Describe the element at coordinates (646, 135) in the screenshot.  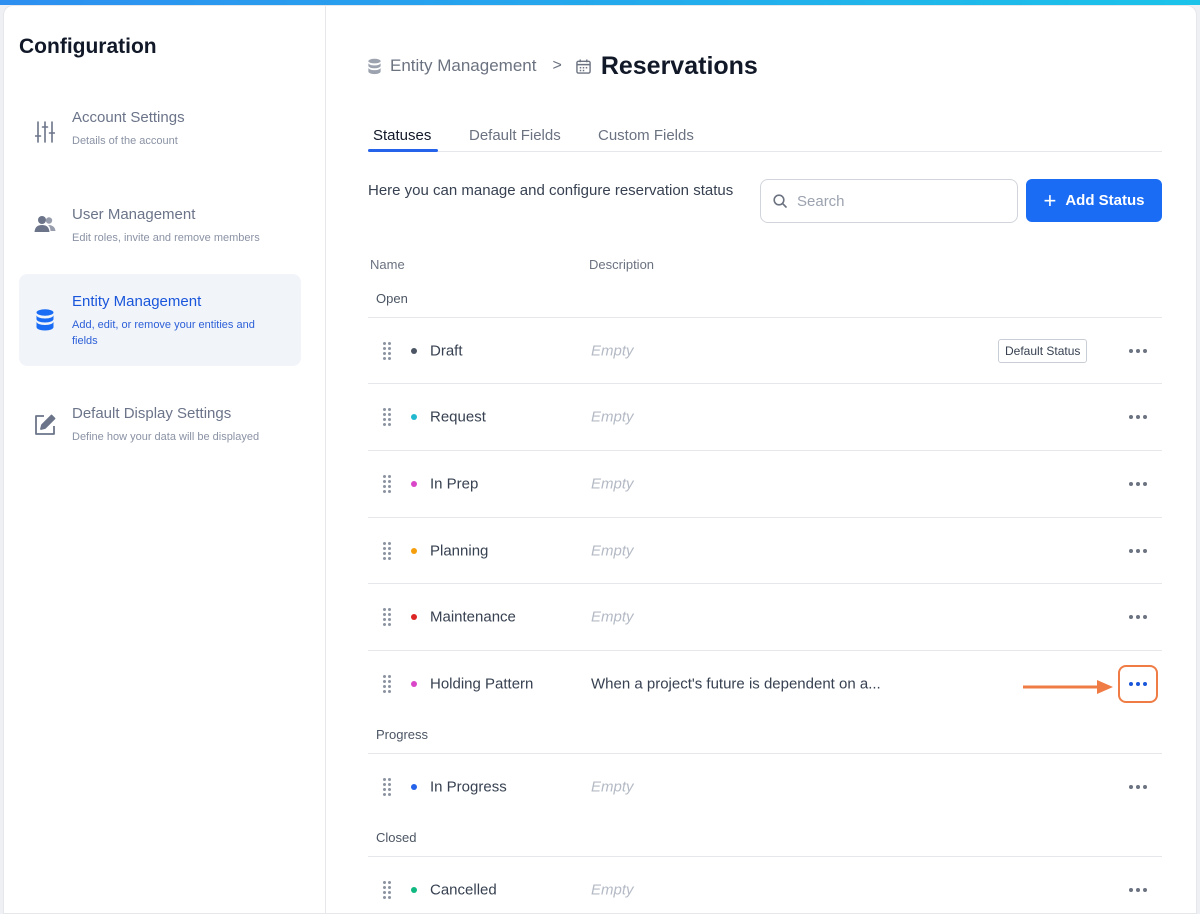
I see `tab-custom-fields: Custom Fields` at that location.